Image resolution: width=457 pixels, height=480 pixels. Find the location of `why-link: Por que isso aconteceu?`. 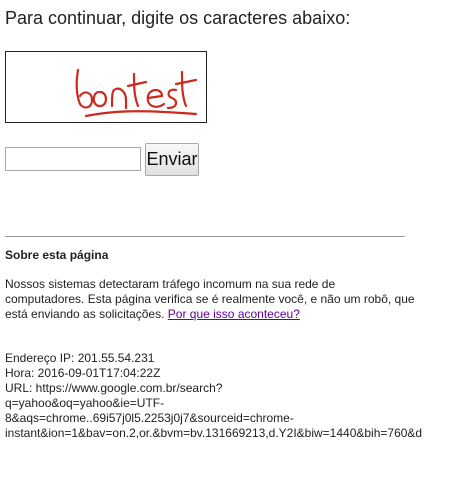

why-link: Por que isso aconteceu? is located at coordinates (234, 314).